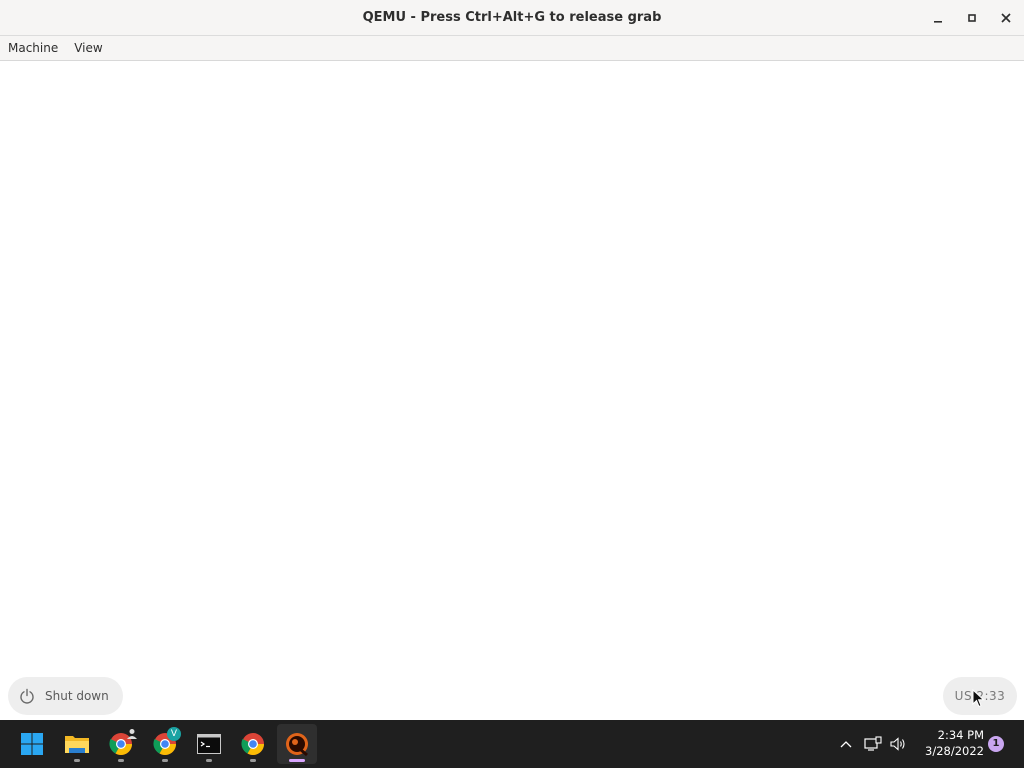  Describe the element at coordinates (297, 760) in the screenshot. I see `active-indicator` at that location.